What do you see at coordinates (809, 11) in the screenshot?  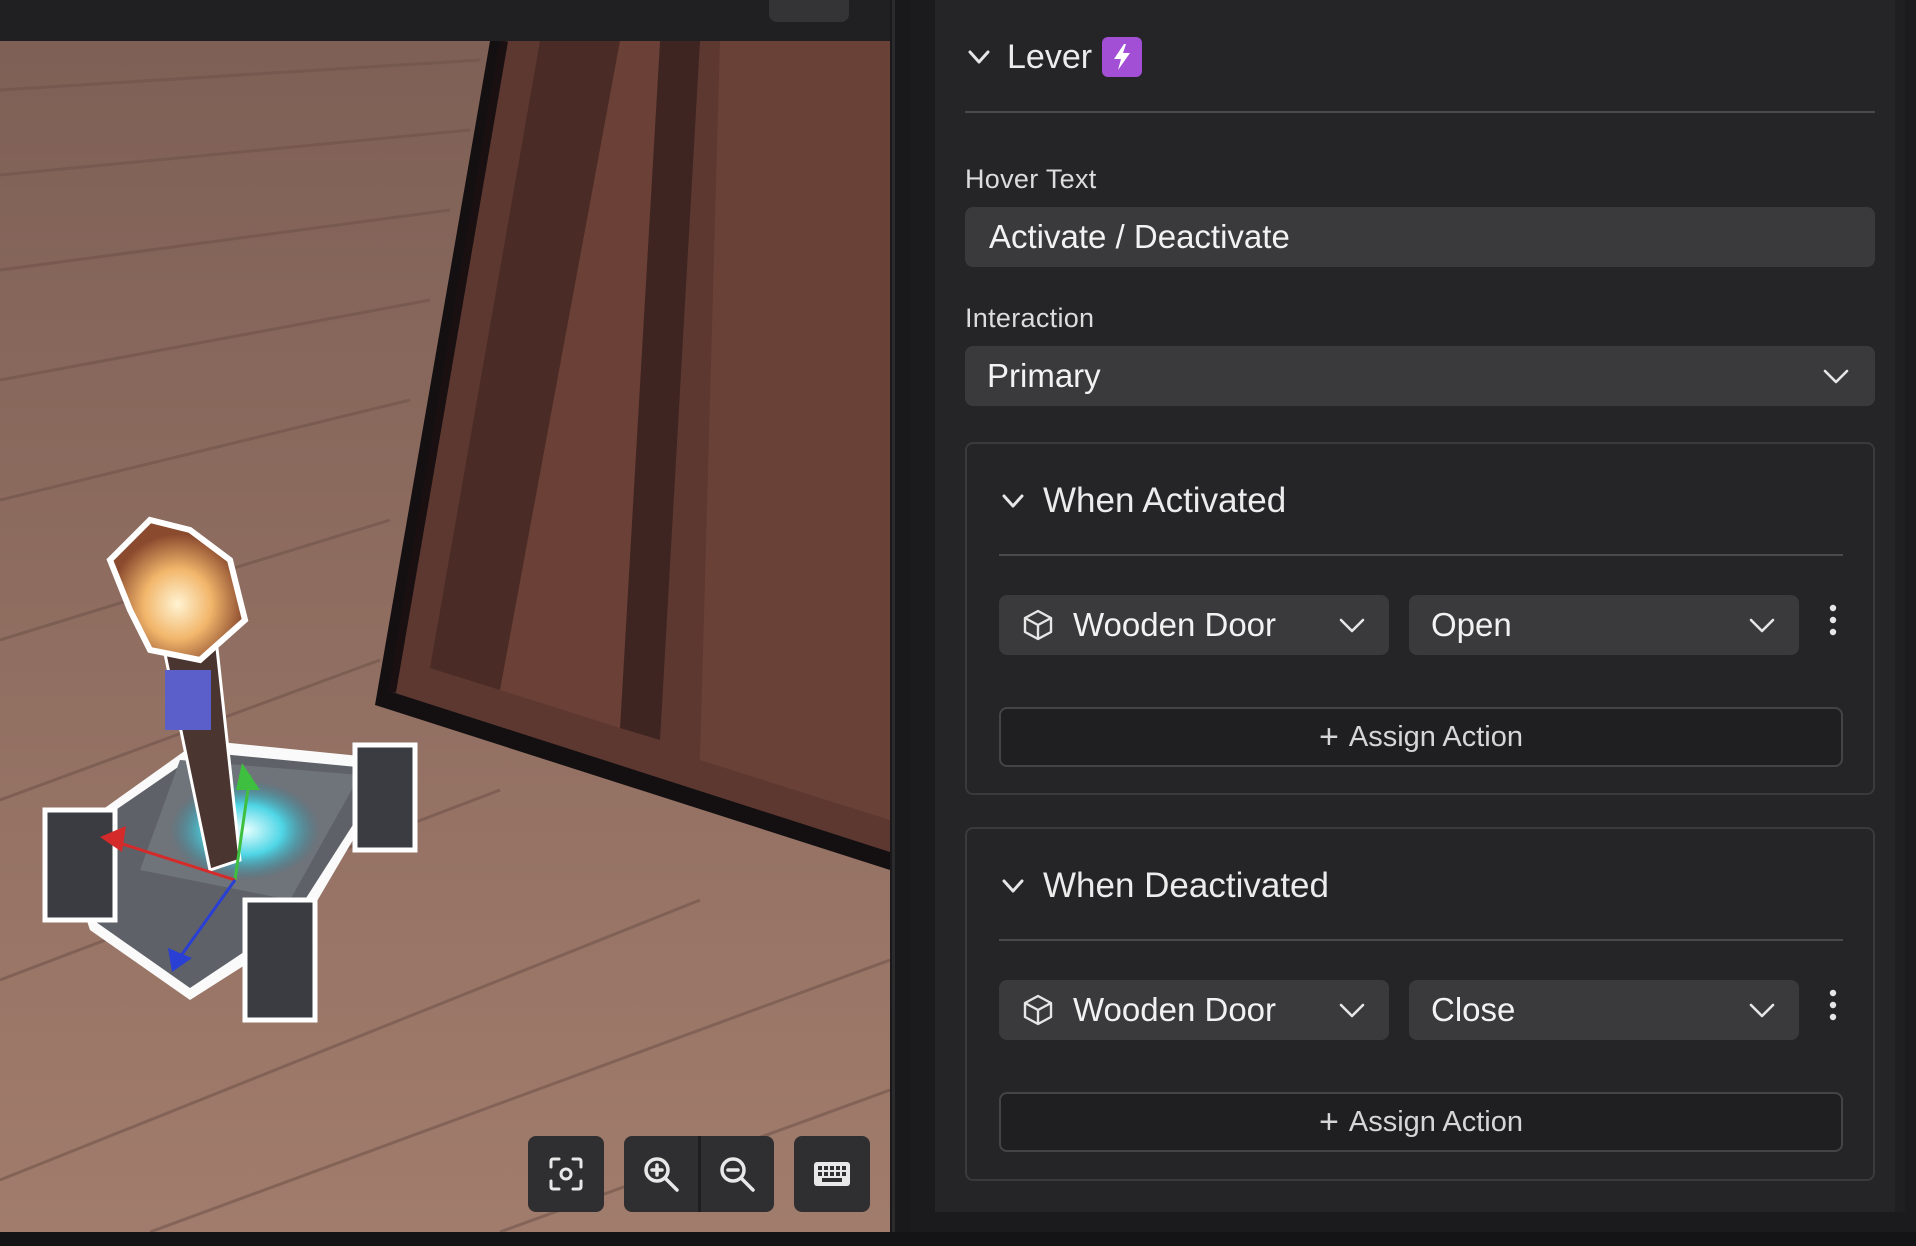 I see `viewport-toolbar-button` at bounding box center [809, 11].